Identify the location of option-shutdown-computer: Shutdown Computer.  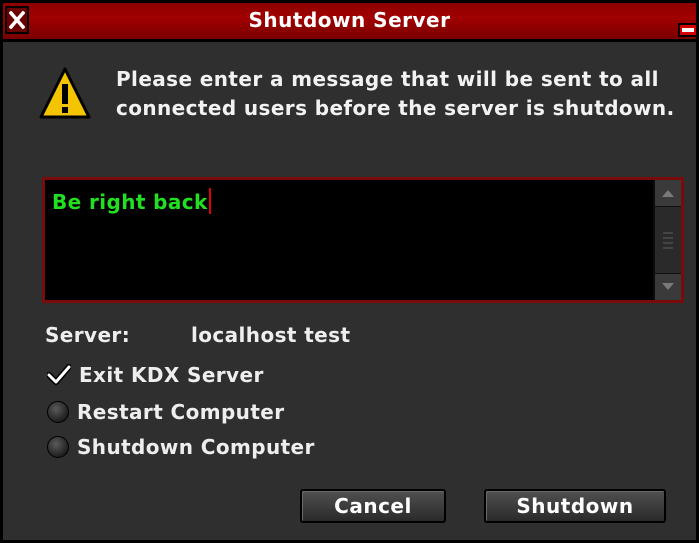
(181, 447).